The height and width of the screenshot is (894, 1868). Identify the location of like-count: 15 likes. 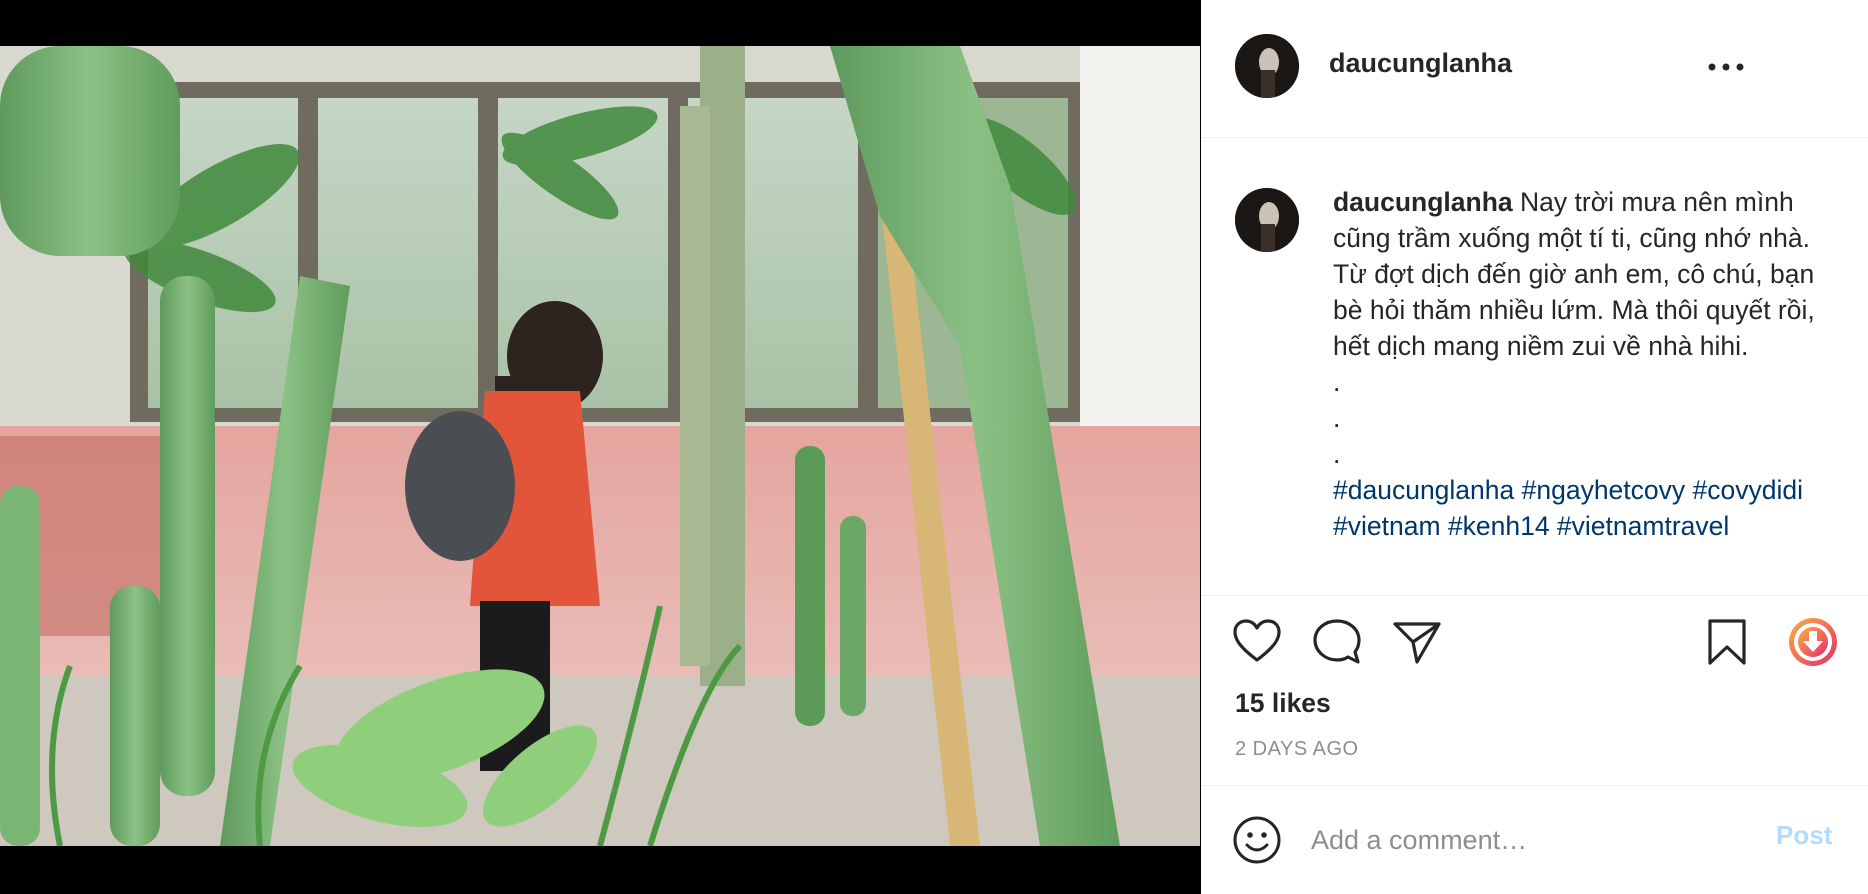
(1283, 703).